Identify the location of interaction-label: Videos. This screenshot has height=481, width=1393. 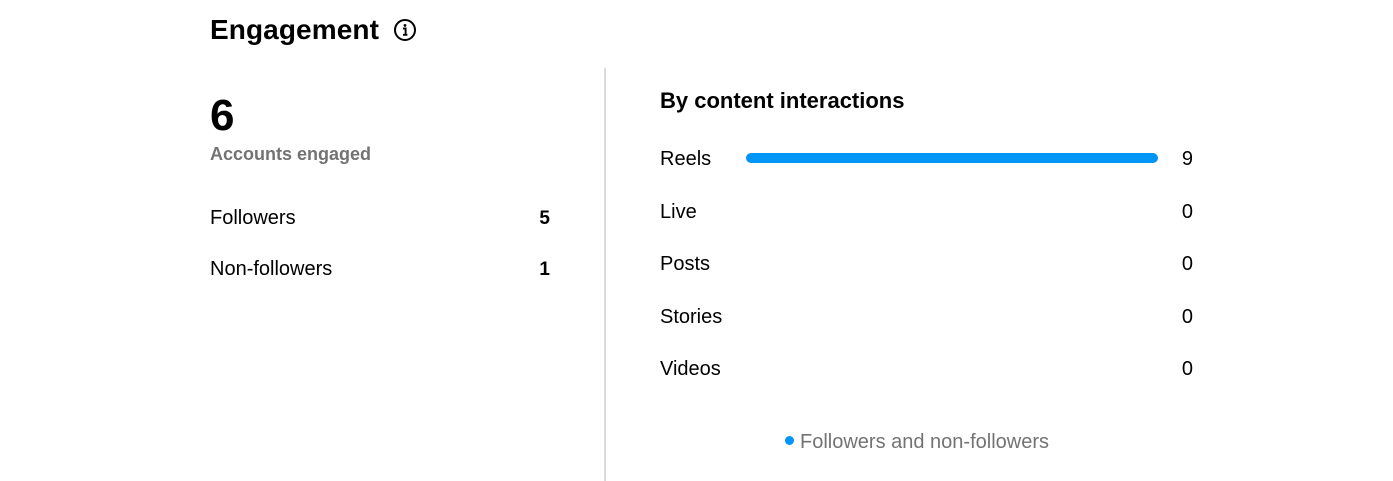
(690, 369).